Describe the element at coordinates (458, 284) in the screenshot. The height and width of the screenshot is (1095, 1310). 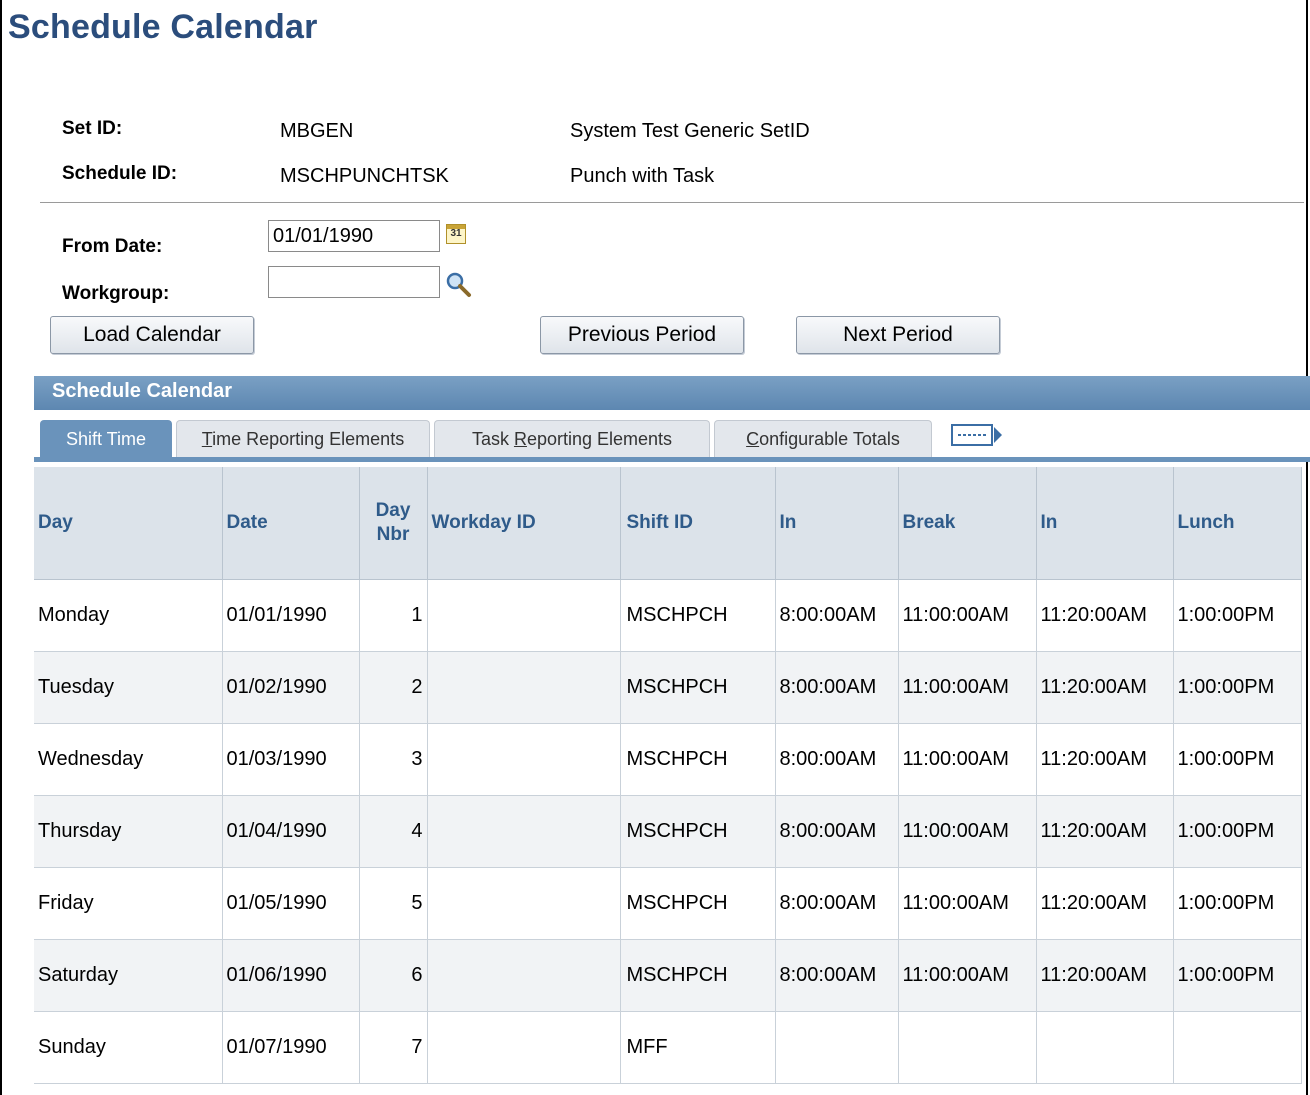
I see `magnifier-icon` at that location.